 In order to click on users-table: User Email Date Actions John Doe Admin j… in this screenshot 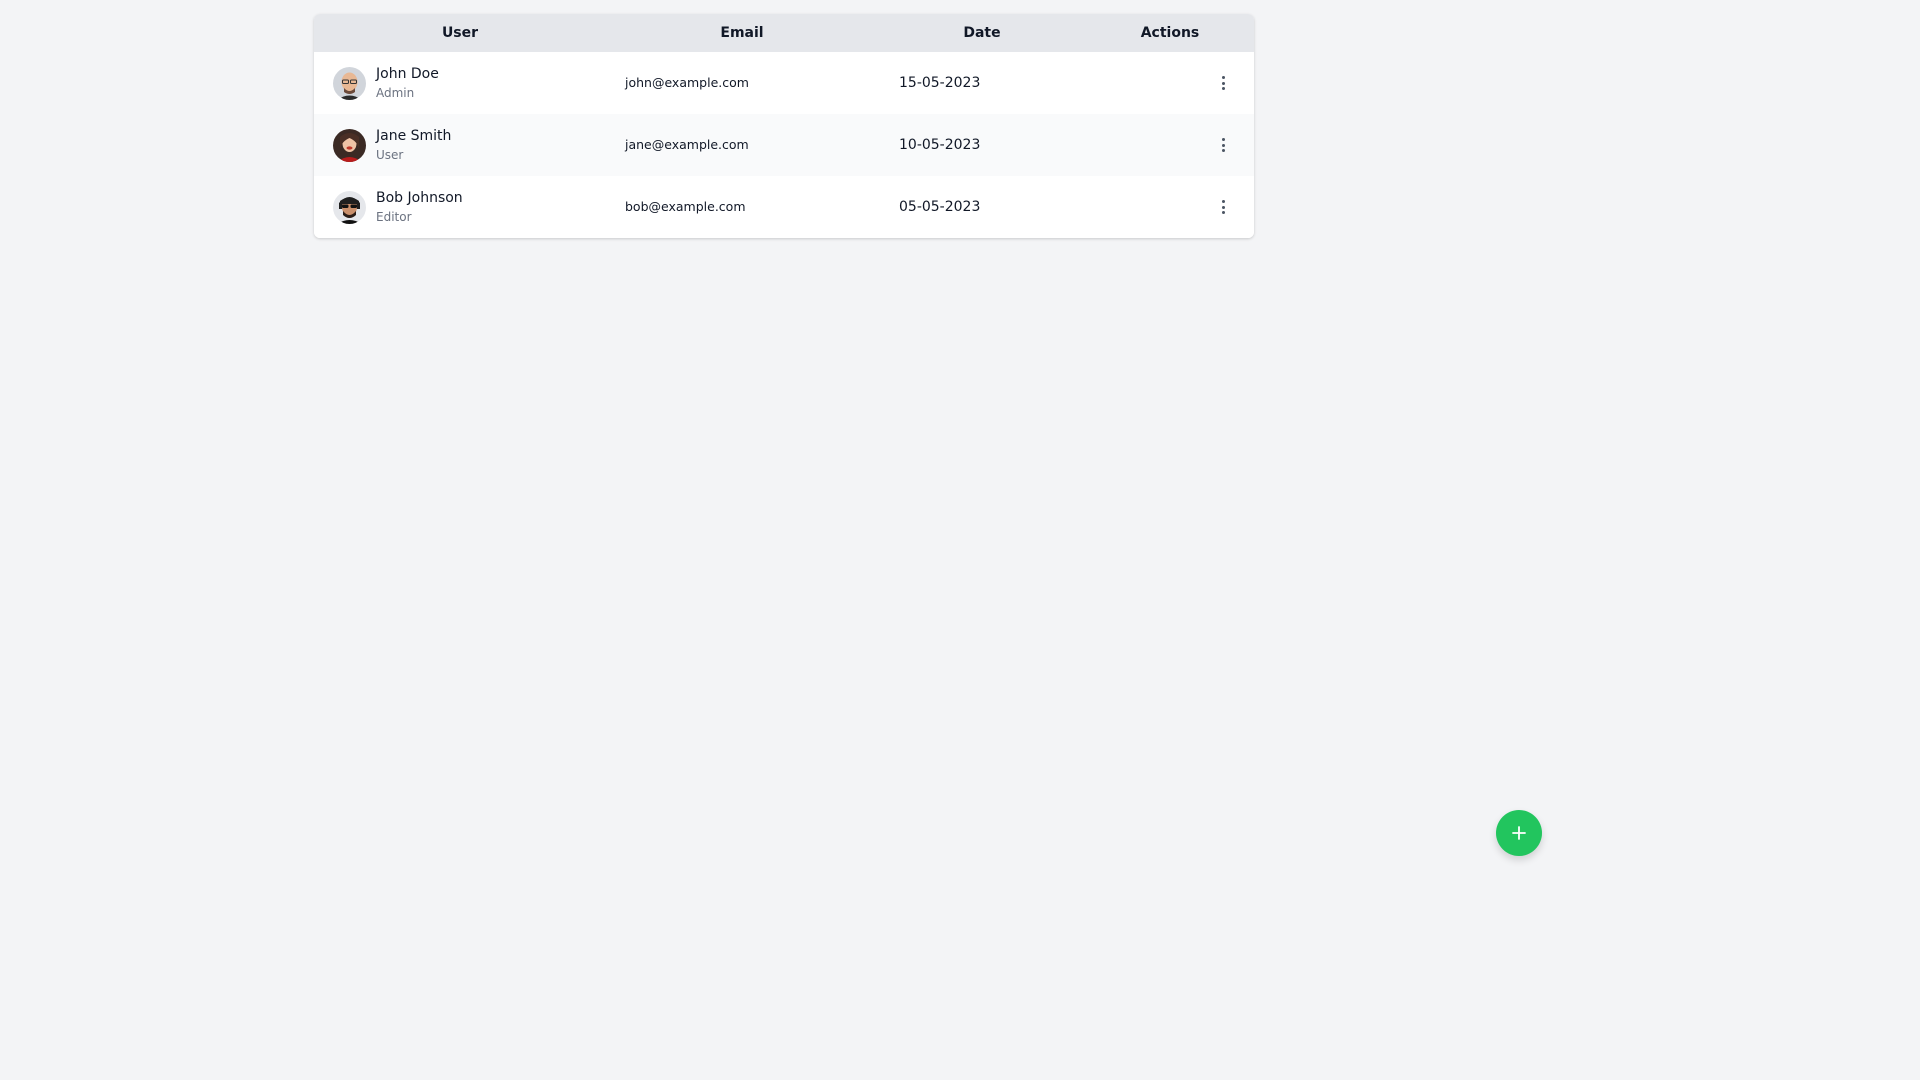, I will do `click(784, 126)`.